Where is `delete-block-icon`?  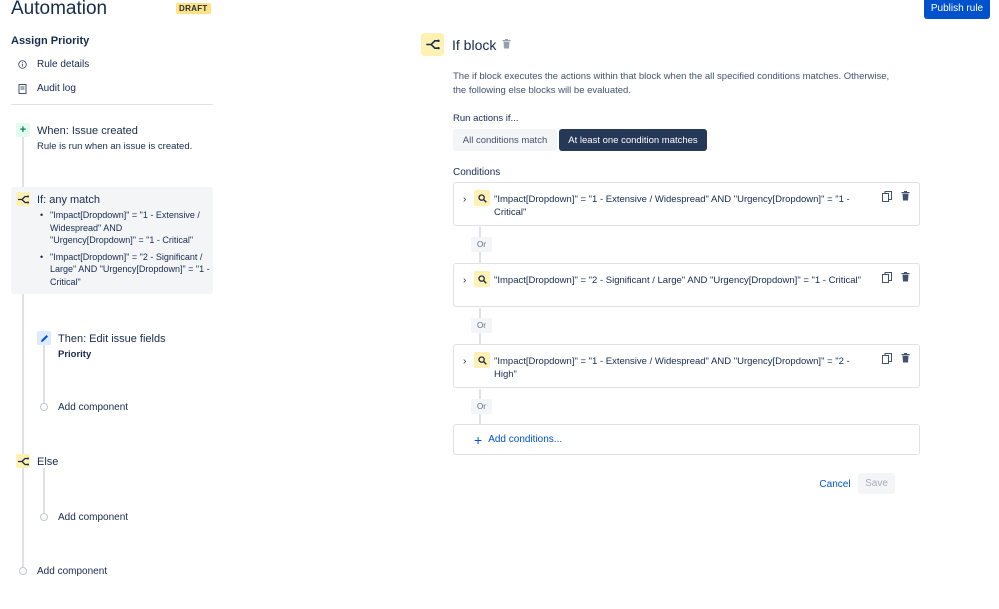
delete-block-icon is located at coordinates (506, 45).